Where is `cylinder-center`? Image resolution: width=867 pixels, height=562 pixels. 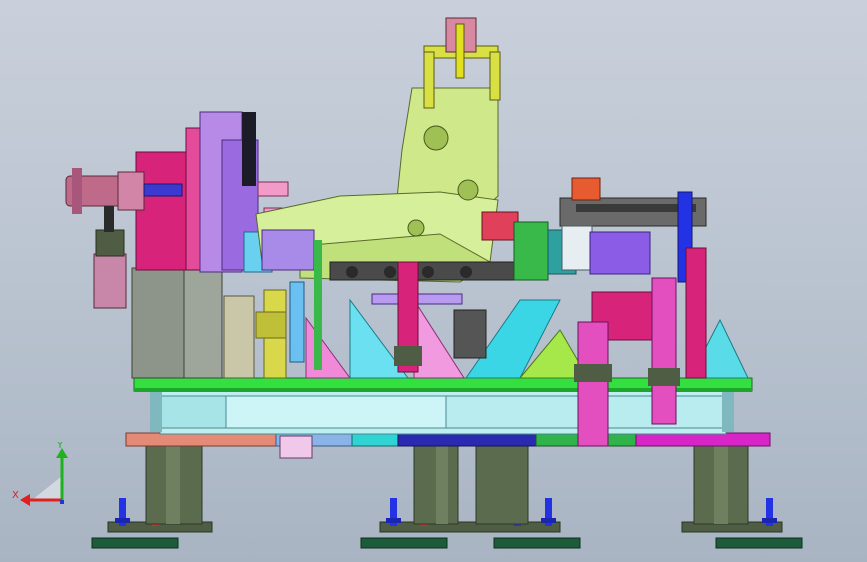 cylinder-center is located at coordinates (593, 384).